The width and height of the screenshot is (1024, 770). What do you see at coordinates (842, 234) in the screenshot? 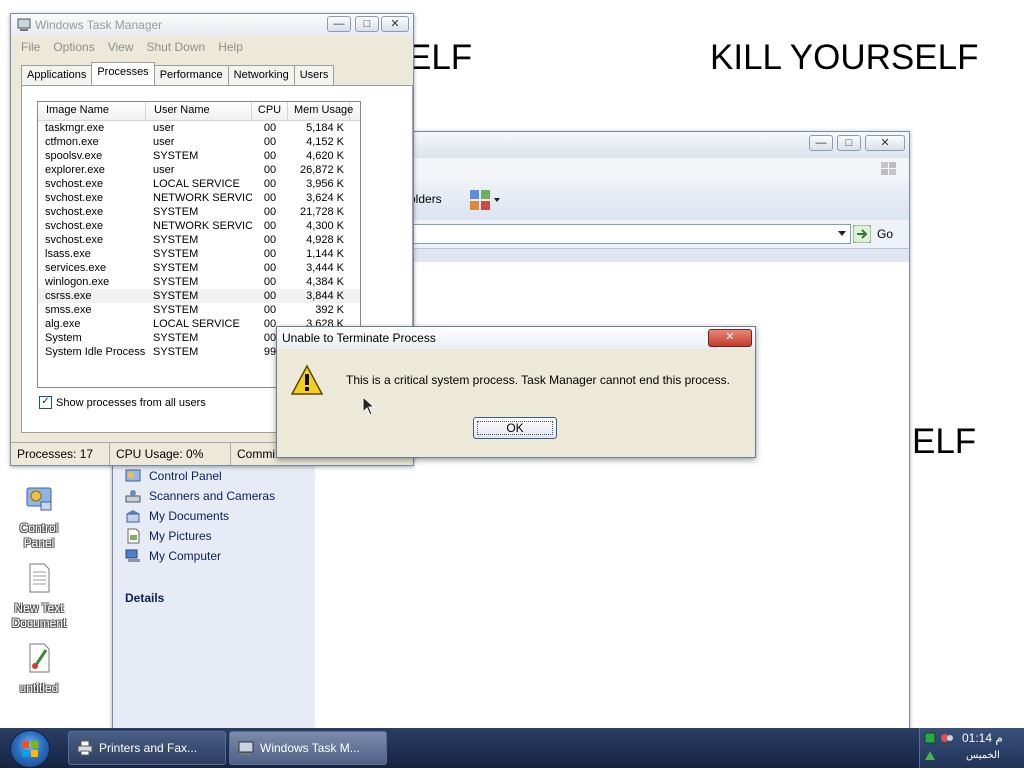
I see `chevron-down-icon` at bounding box center [842, 234].